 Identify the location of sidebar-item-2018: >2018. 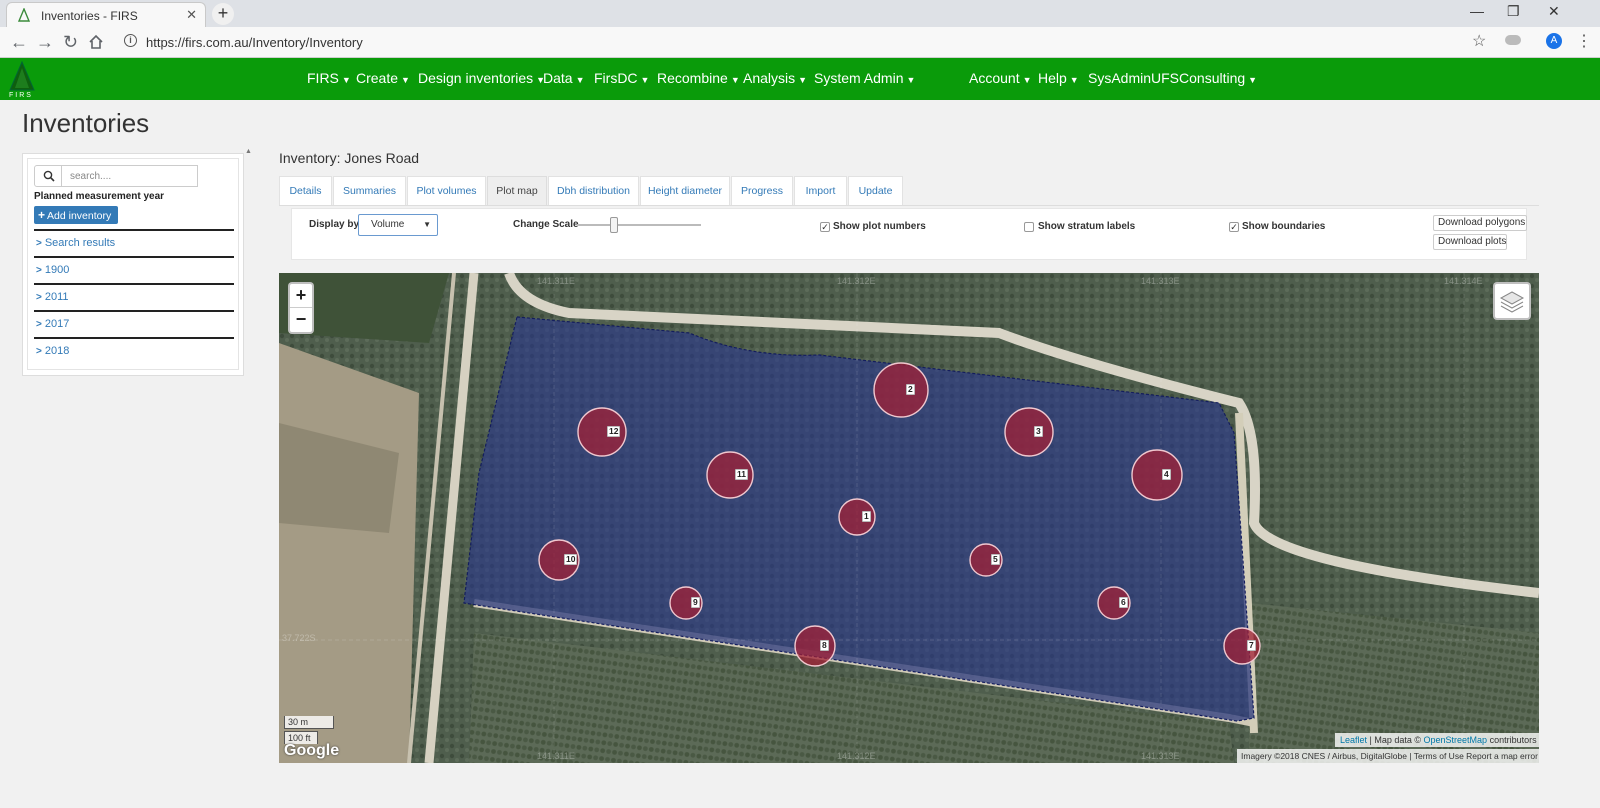
(134, 349).